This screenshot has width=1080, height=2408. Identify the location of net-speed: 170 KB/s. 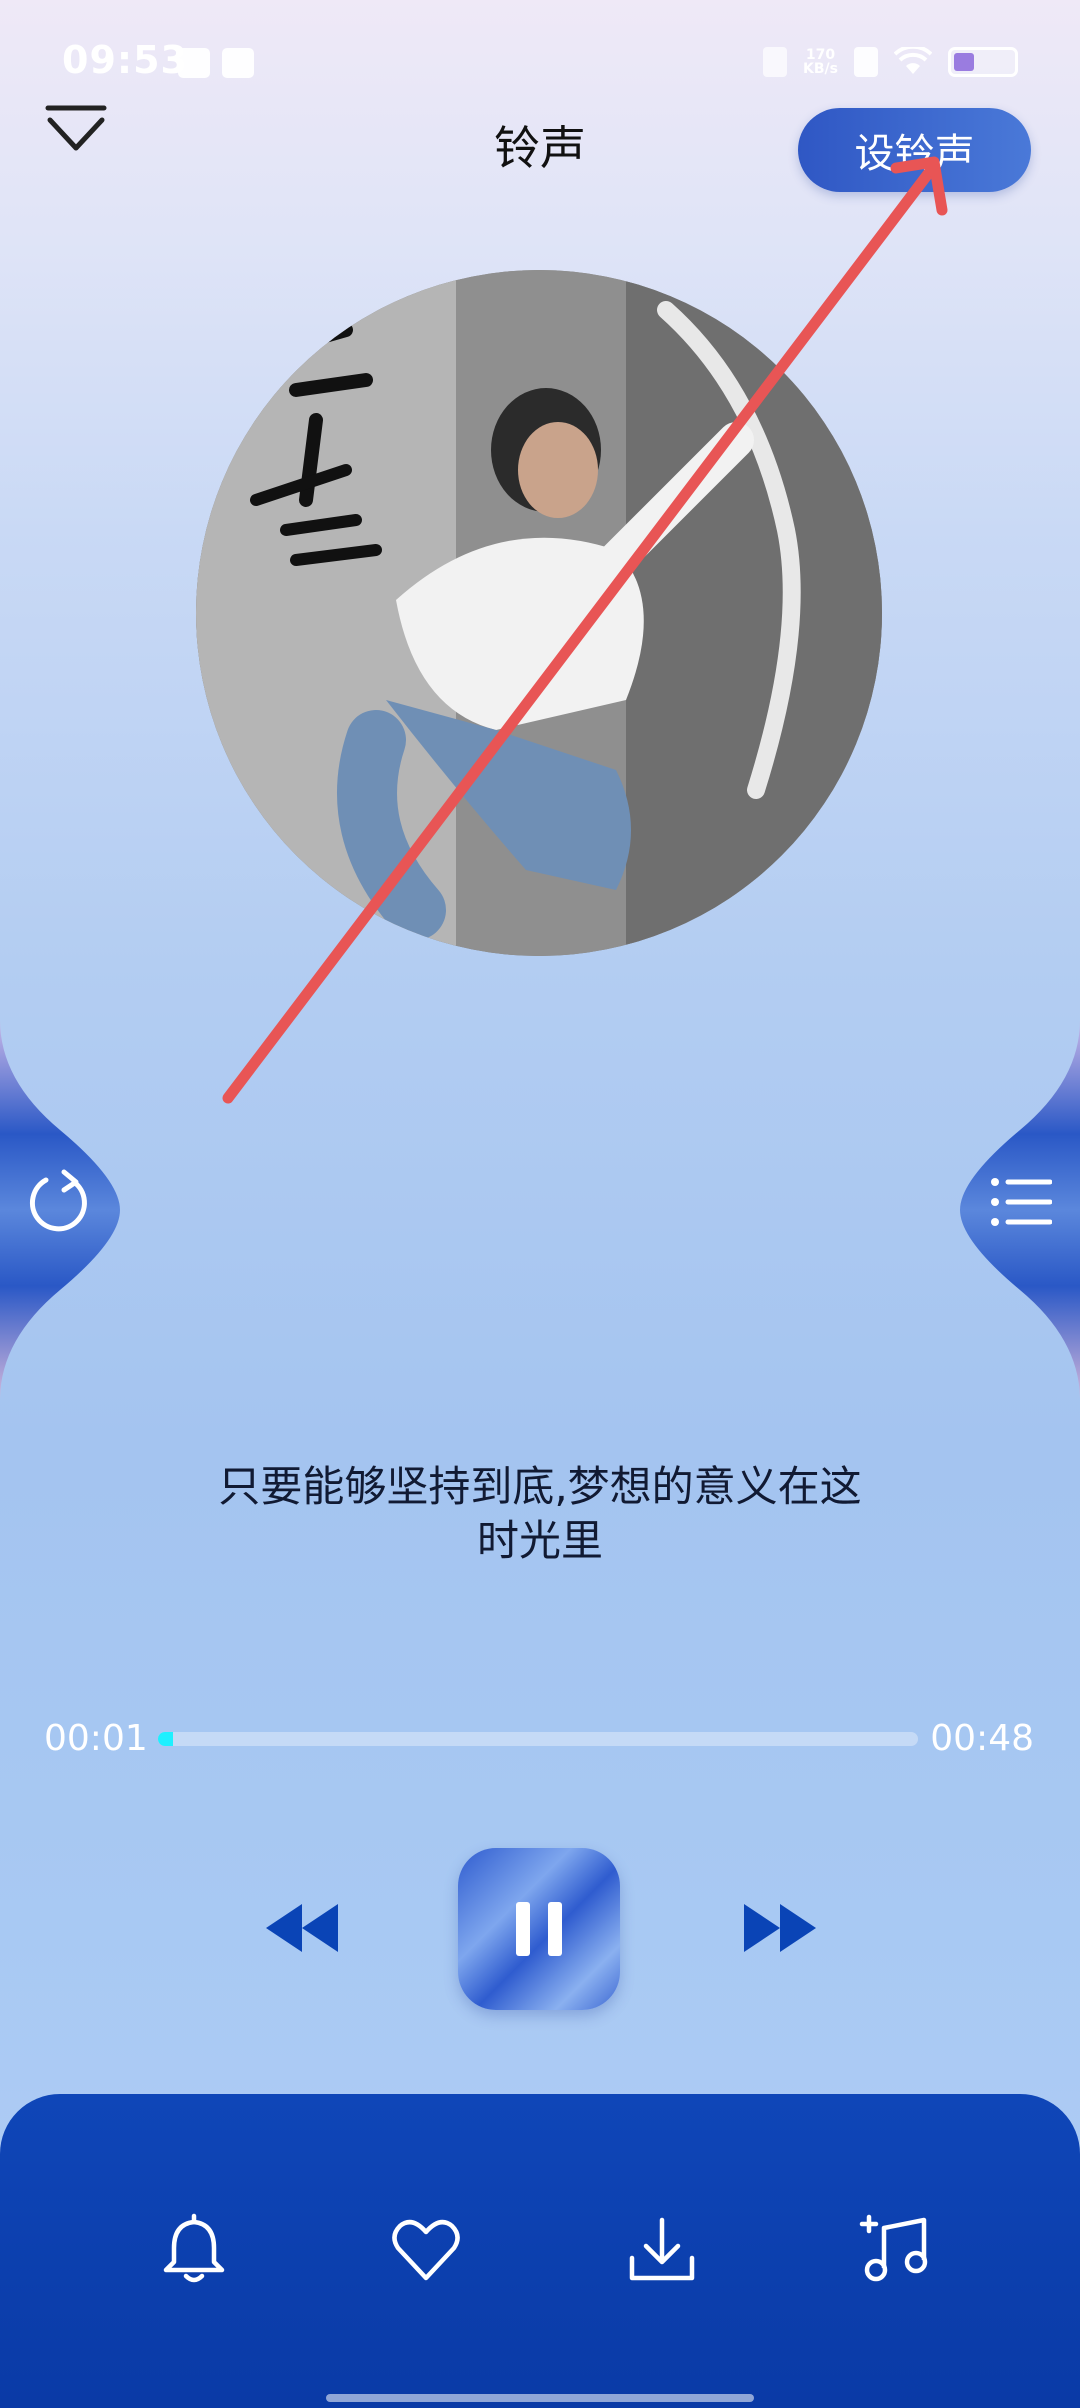
(820, 62).